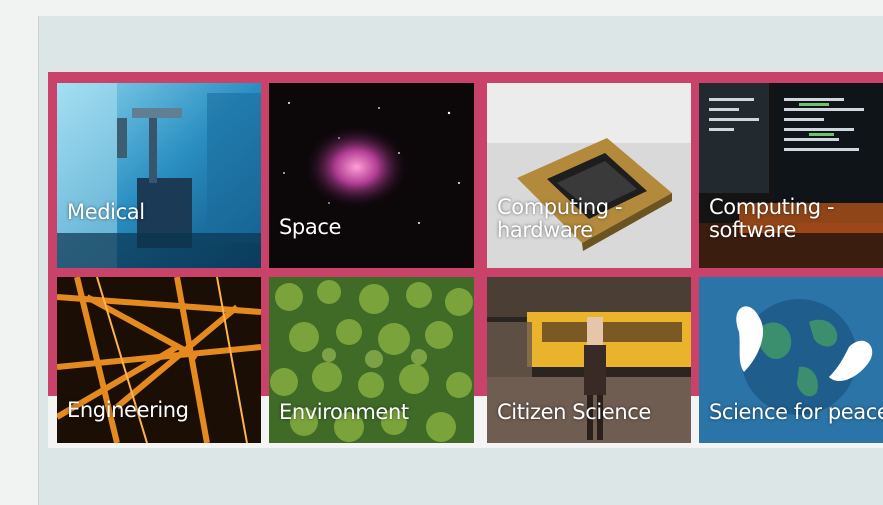 This screenshot has width=883, height=505. Describe the element at coordinates (589, 360) in the screenshot. I see `tile-citizen-science: Citizen Science` at that location.